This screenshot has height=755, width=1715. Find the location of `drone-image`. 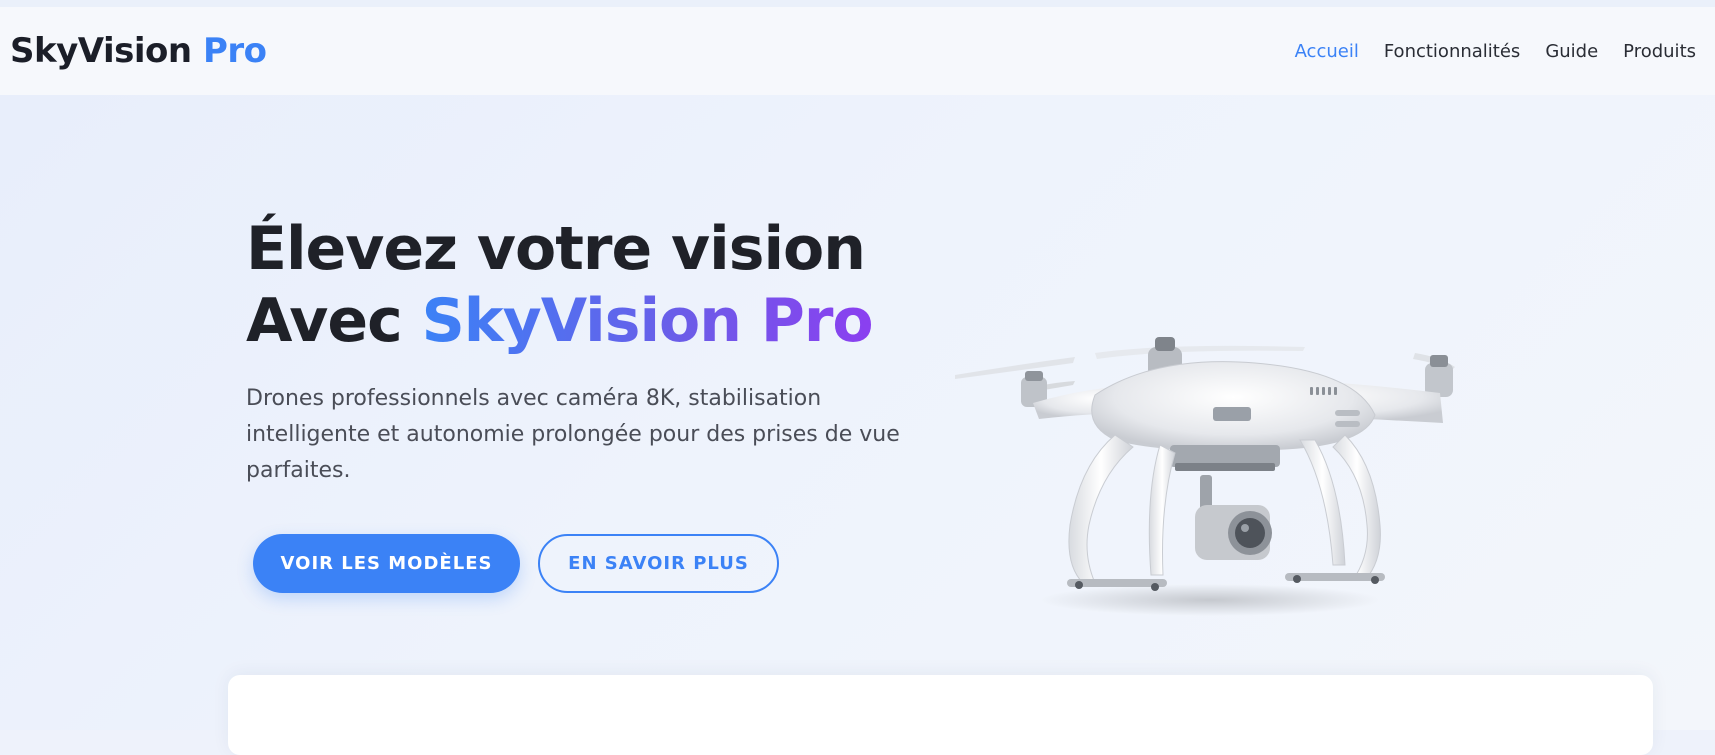

drone-image is located at coordinates (1205, 476).